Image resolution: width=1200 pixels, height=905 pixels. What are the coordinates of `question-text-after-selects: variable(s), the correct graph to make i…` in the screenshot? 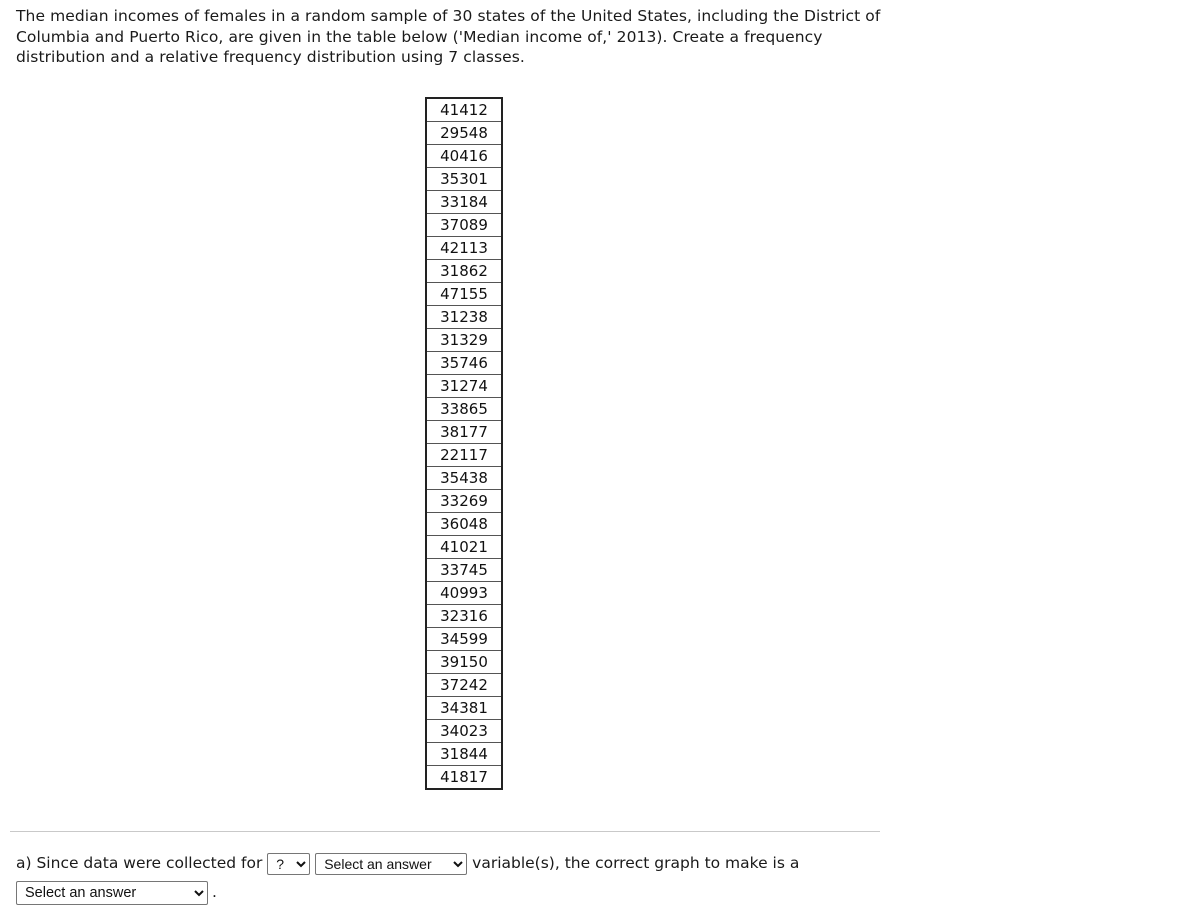 It's located at (636, 863).